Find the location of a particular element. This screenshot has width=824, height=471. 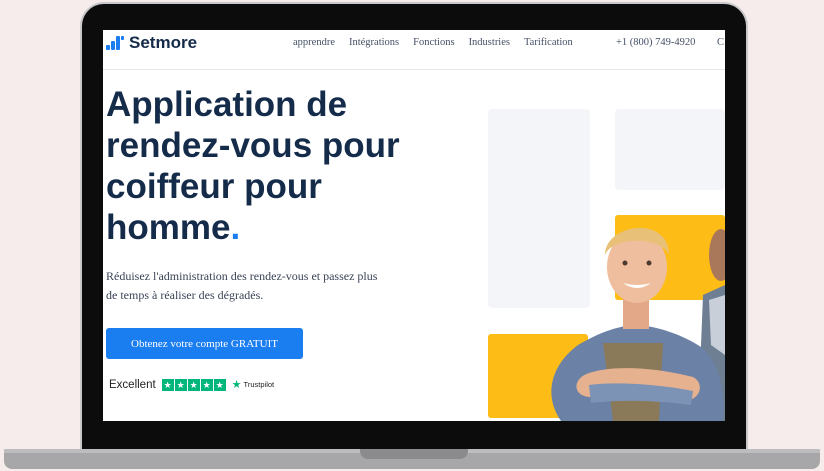

nav-item-cut: C is located at coordinates (720, 42).